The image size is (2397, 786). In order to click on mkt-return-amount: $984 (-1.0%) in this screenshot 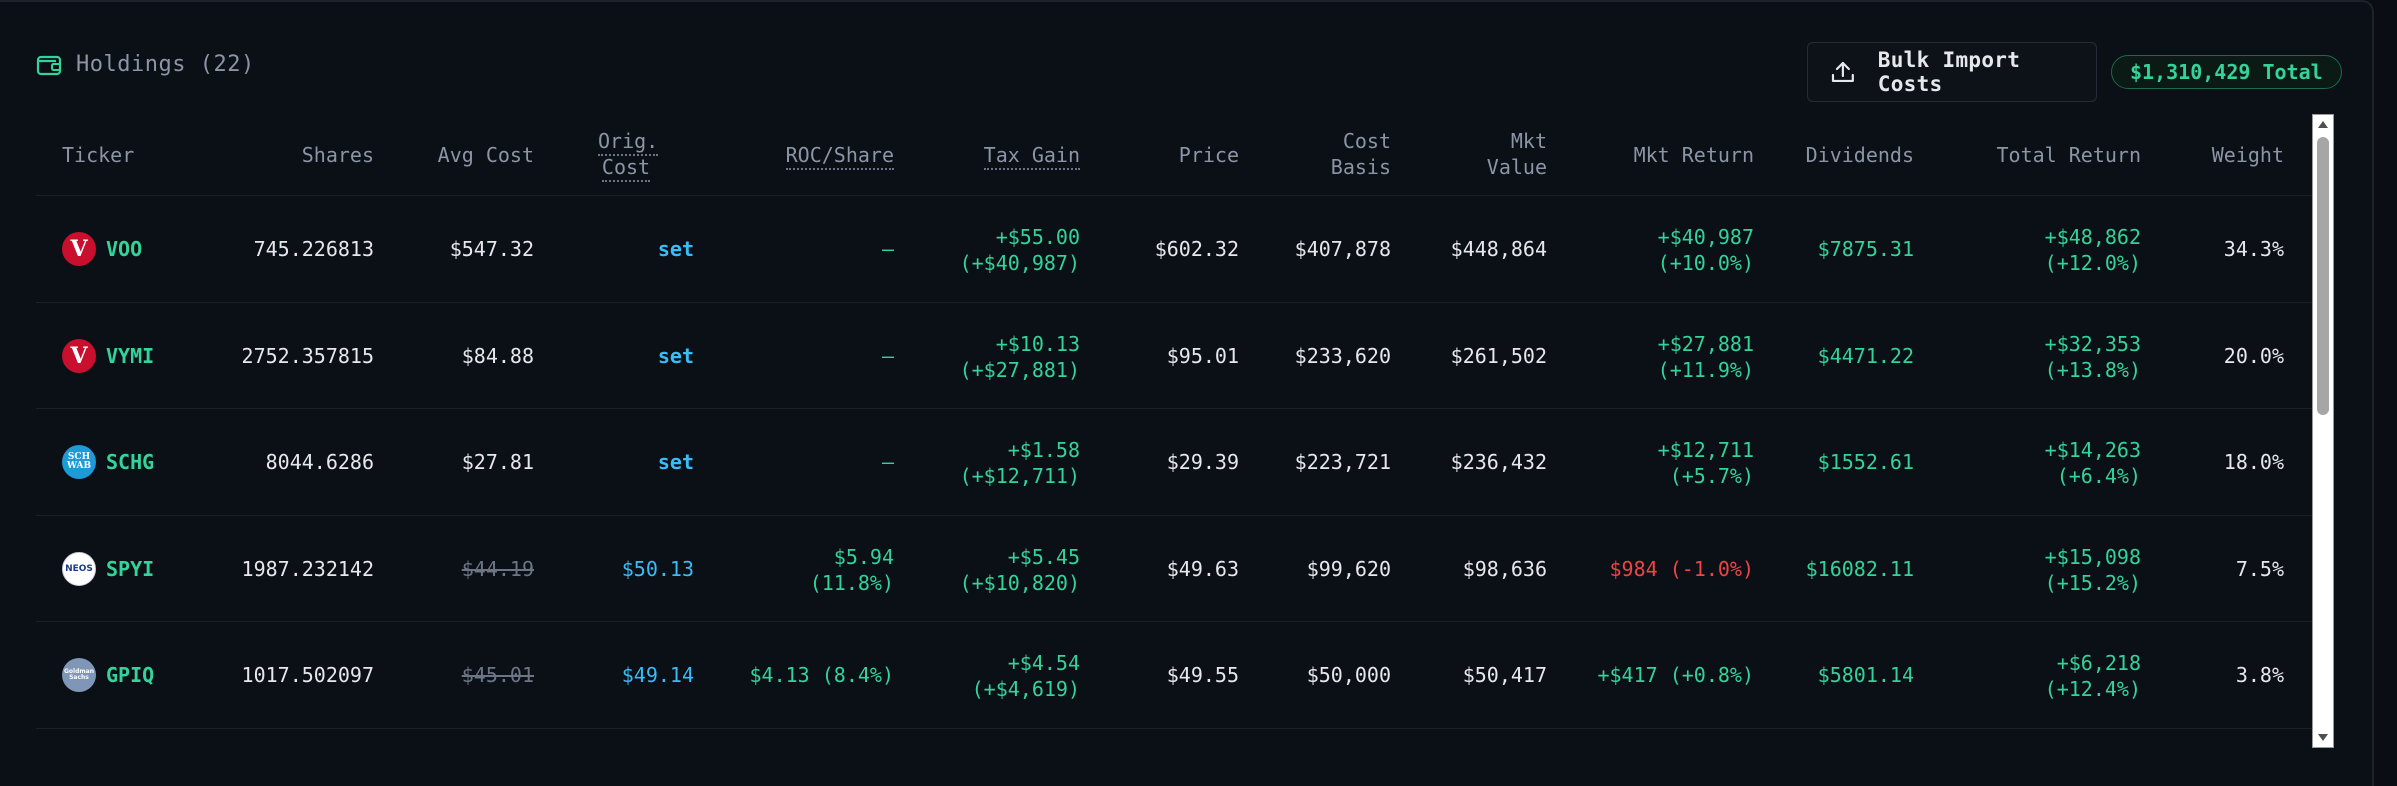, I will do `click(1682, 568)`.